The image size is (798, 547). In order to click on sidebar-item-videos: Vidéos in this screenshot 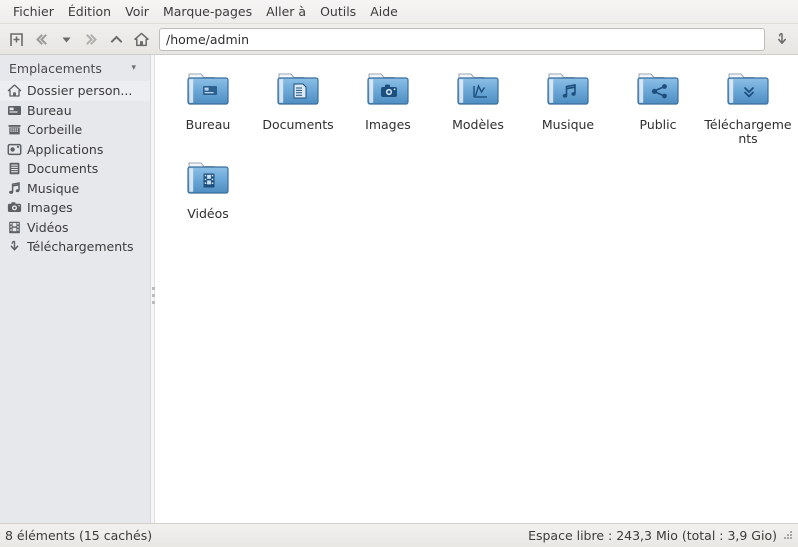, I will do `click(75, 228)`.